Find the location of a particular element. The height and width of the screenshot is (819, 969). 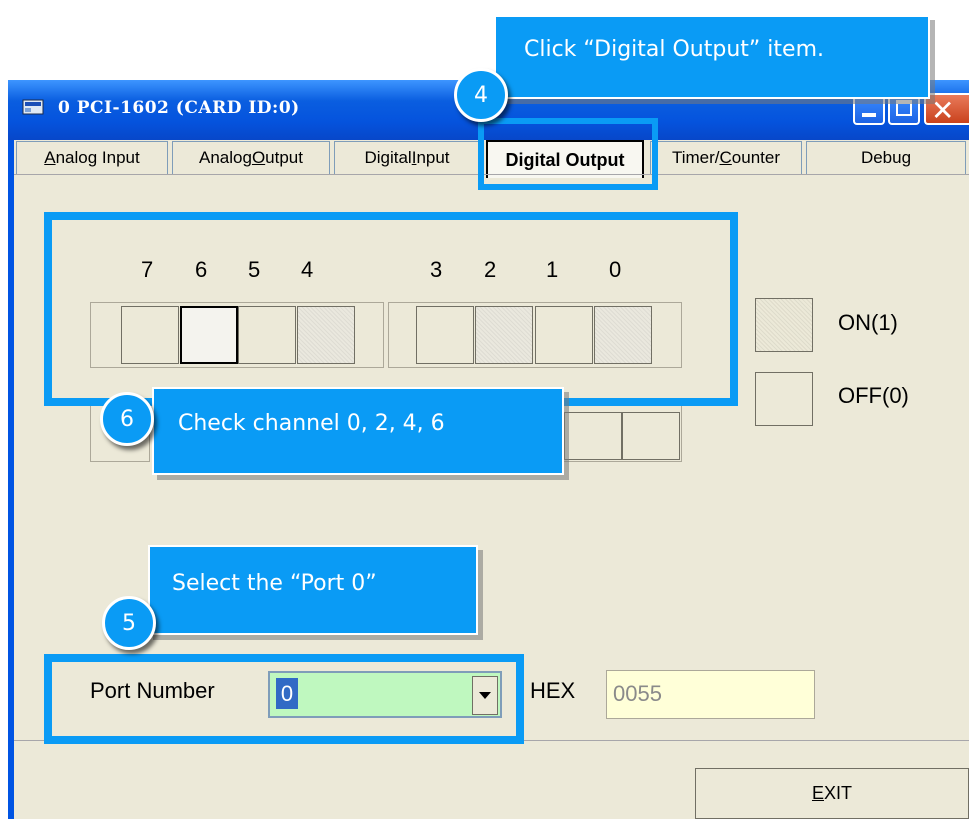

legend-on-swatch is located at coordinates (784, 325).